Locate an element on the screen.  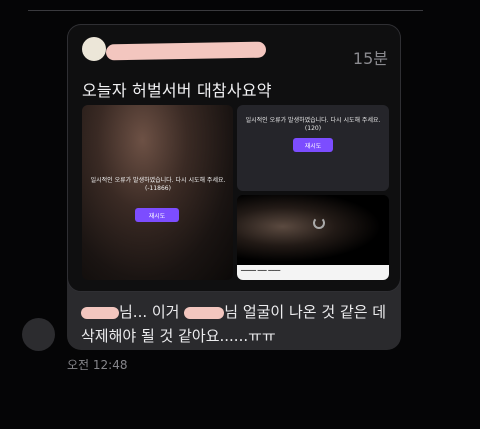
post-title: 오늘자 허벌서버 대참사요약 is located at coordinates (177, 90).